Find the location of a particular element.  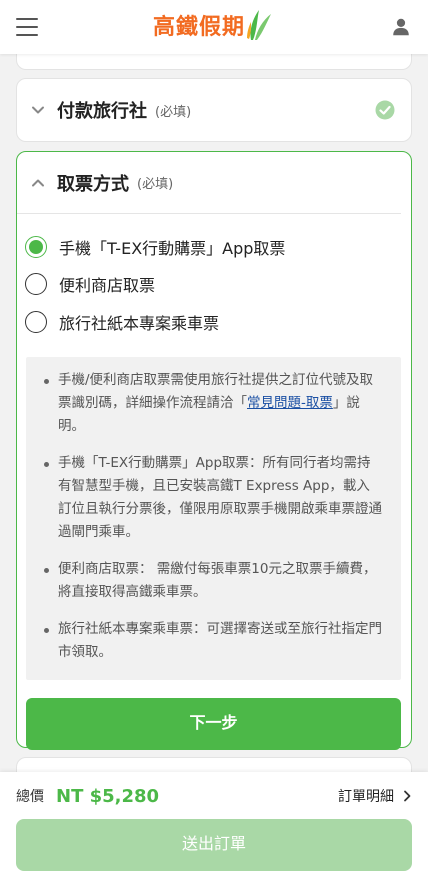

logo-leaf-icon is located at coordinates (259, 25).